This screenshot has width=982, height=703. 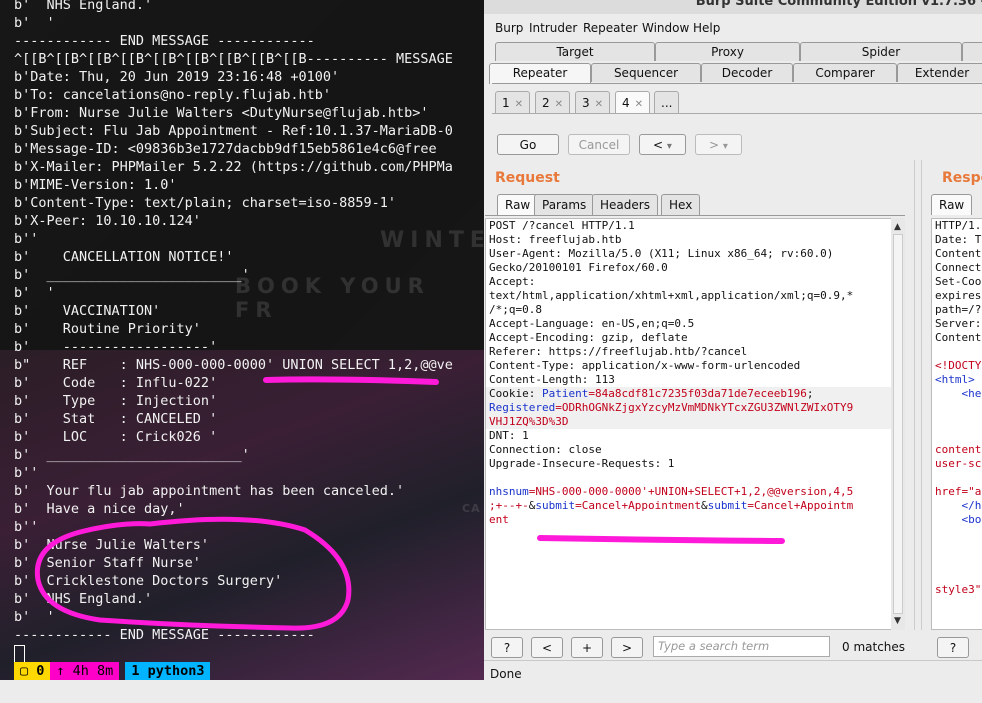 I want to click on annotation-circle-signature, so click(x=193, y=573).